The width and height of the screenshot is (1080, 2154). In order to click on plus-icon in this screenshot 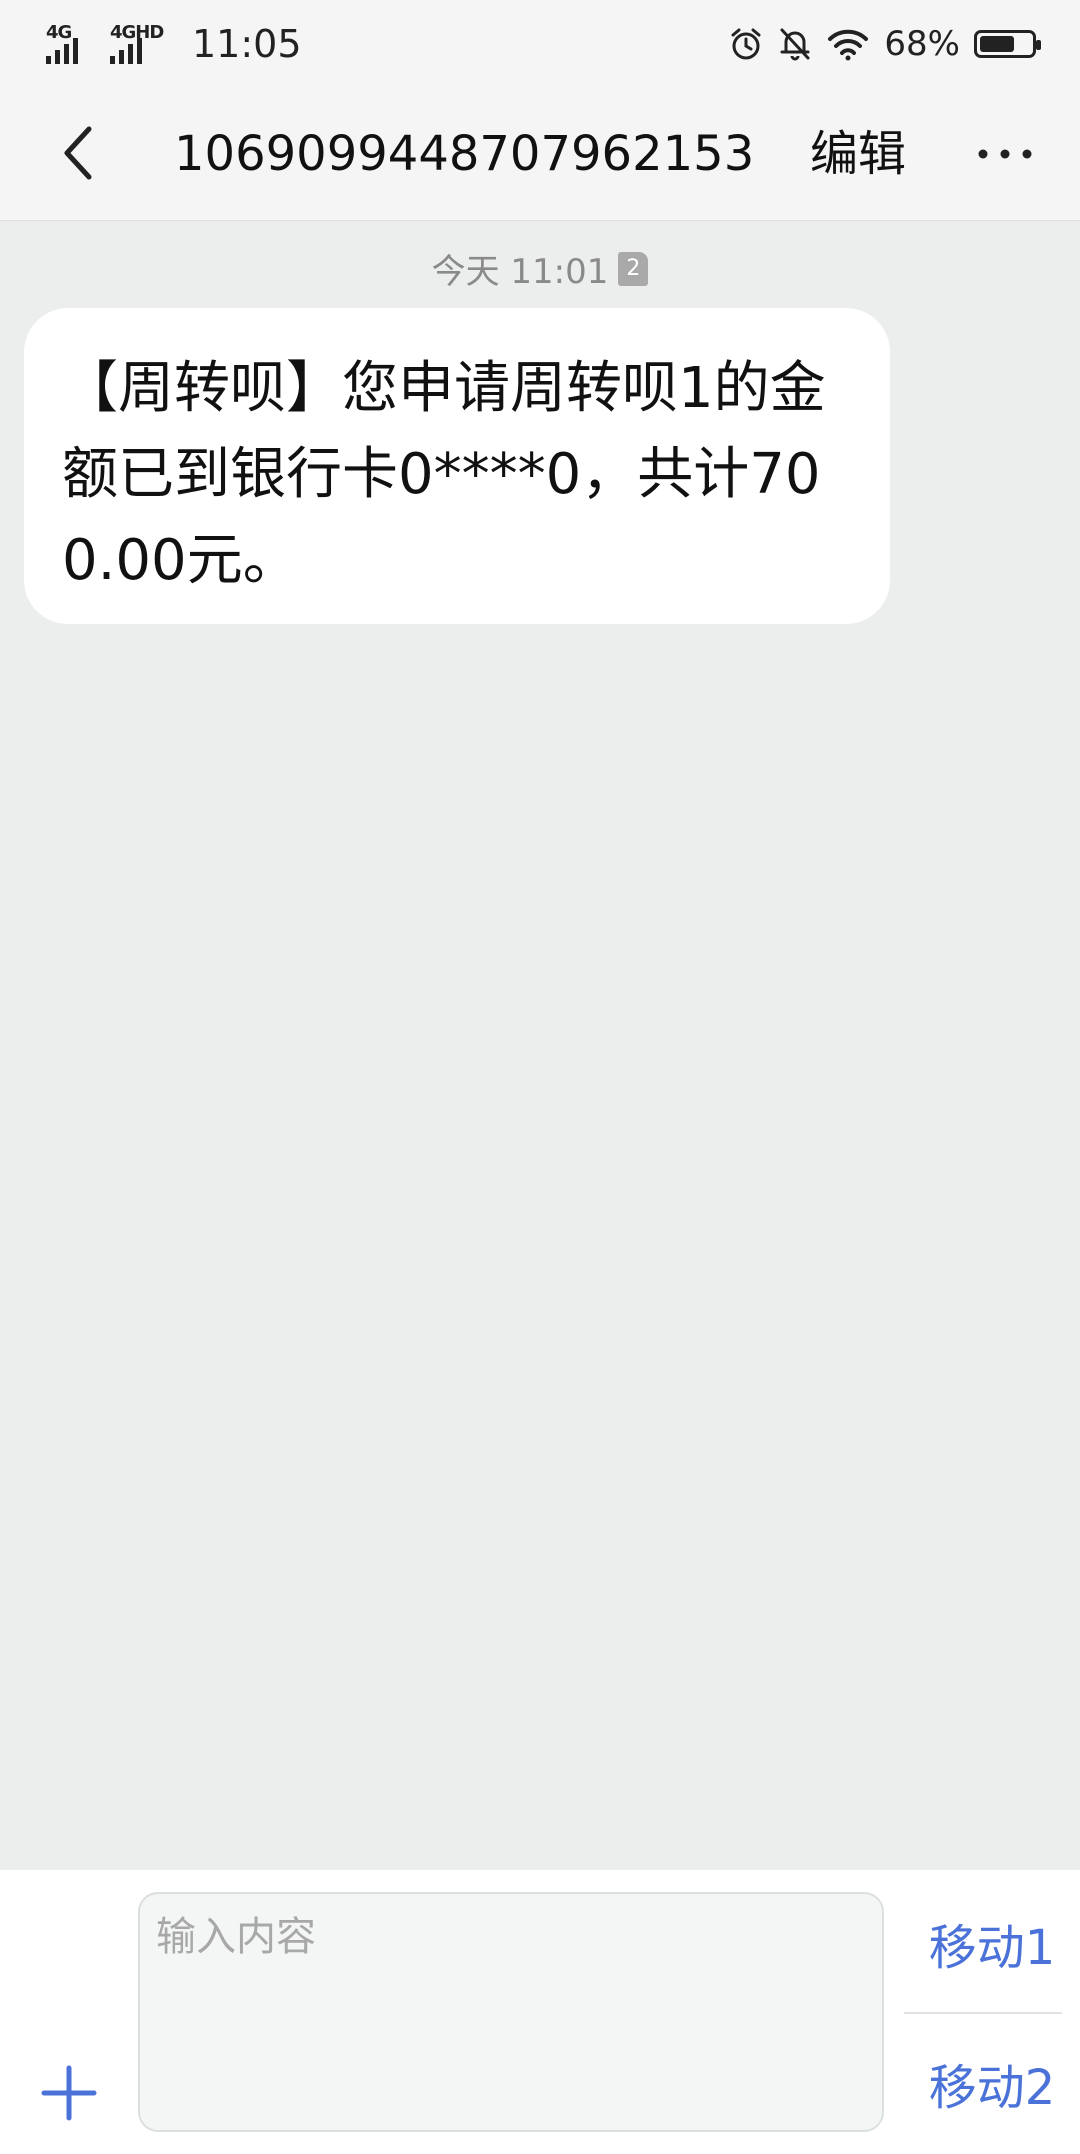, I will do `click(69, 2093)`.